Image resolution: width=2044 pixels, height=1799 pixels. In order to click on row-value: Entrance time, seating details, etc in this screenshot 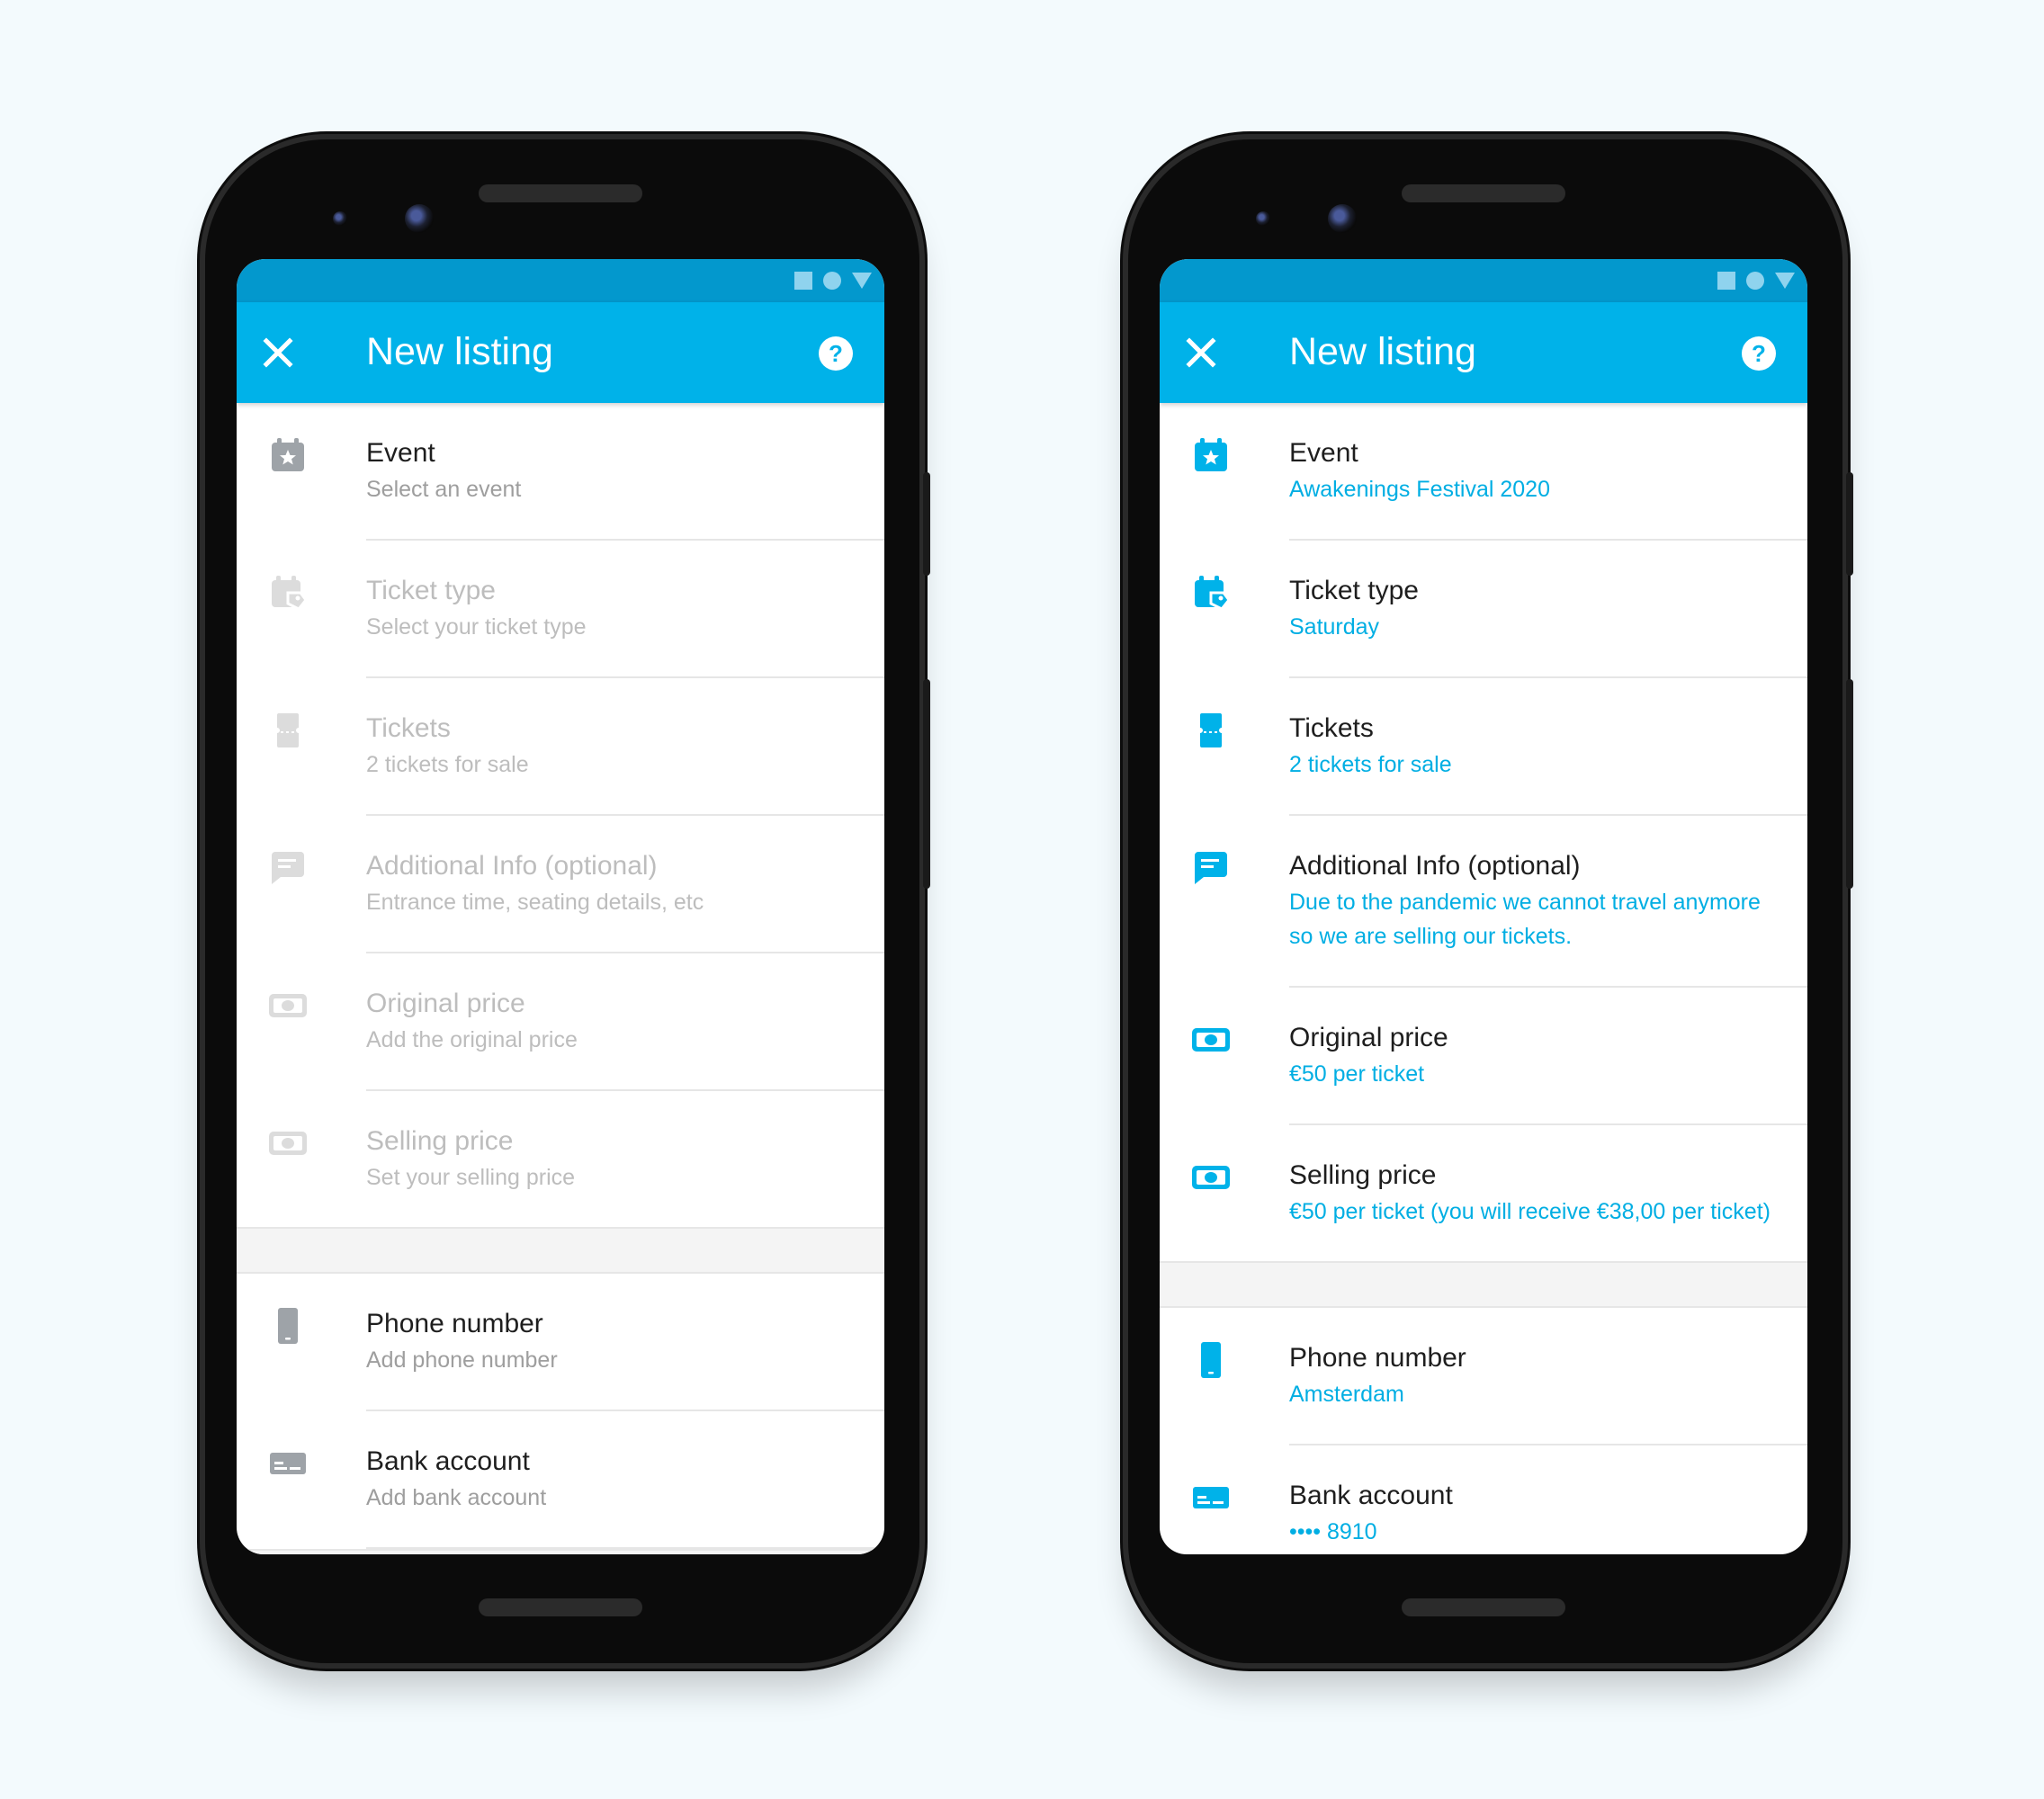, I will do `click(535, 902)`.